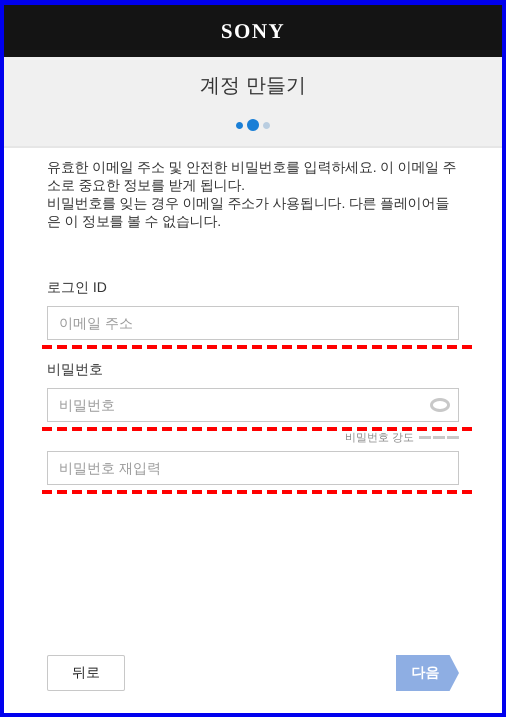  What do you see at coordinates (379, 438) in the screenshot?
I see `strength-label: 비밀번호 강도` at bounding box center [379, 438].